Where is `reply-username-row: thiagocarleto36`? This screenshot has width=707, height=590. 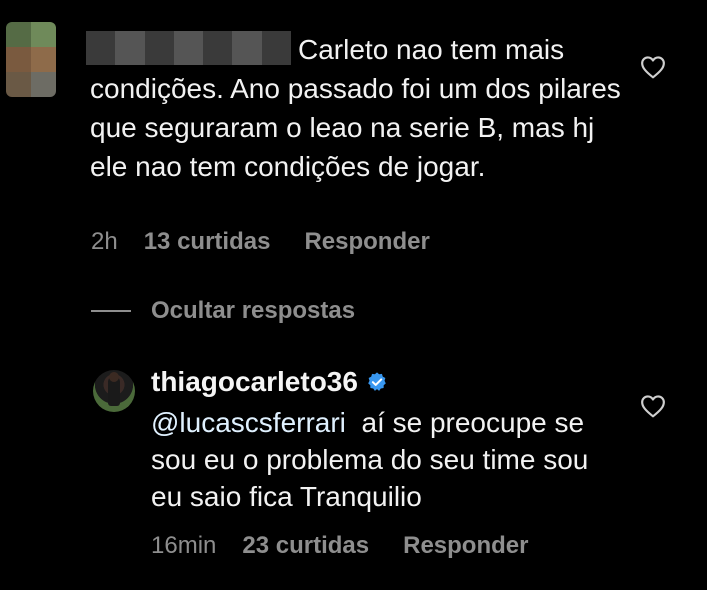
reply-username-row: thiagocarleto36 is located at coordinates (269, 382).